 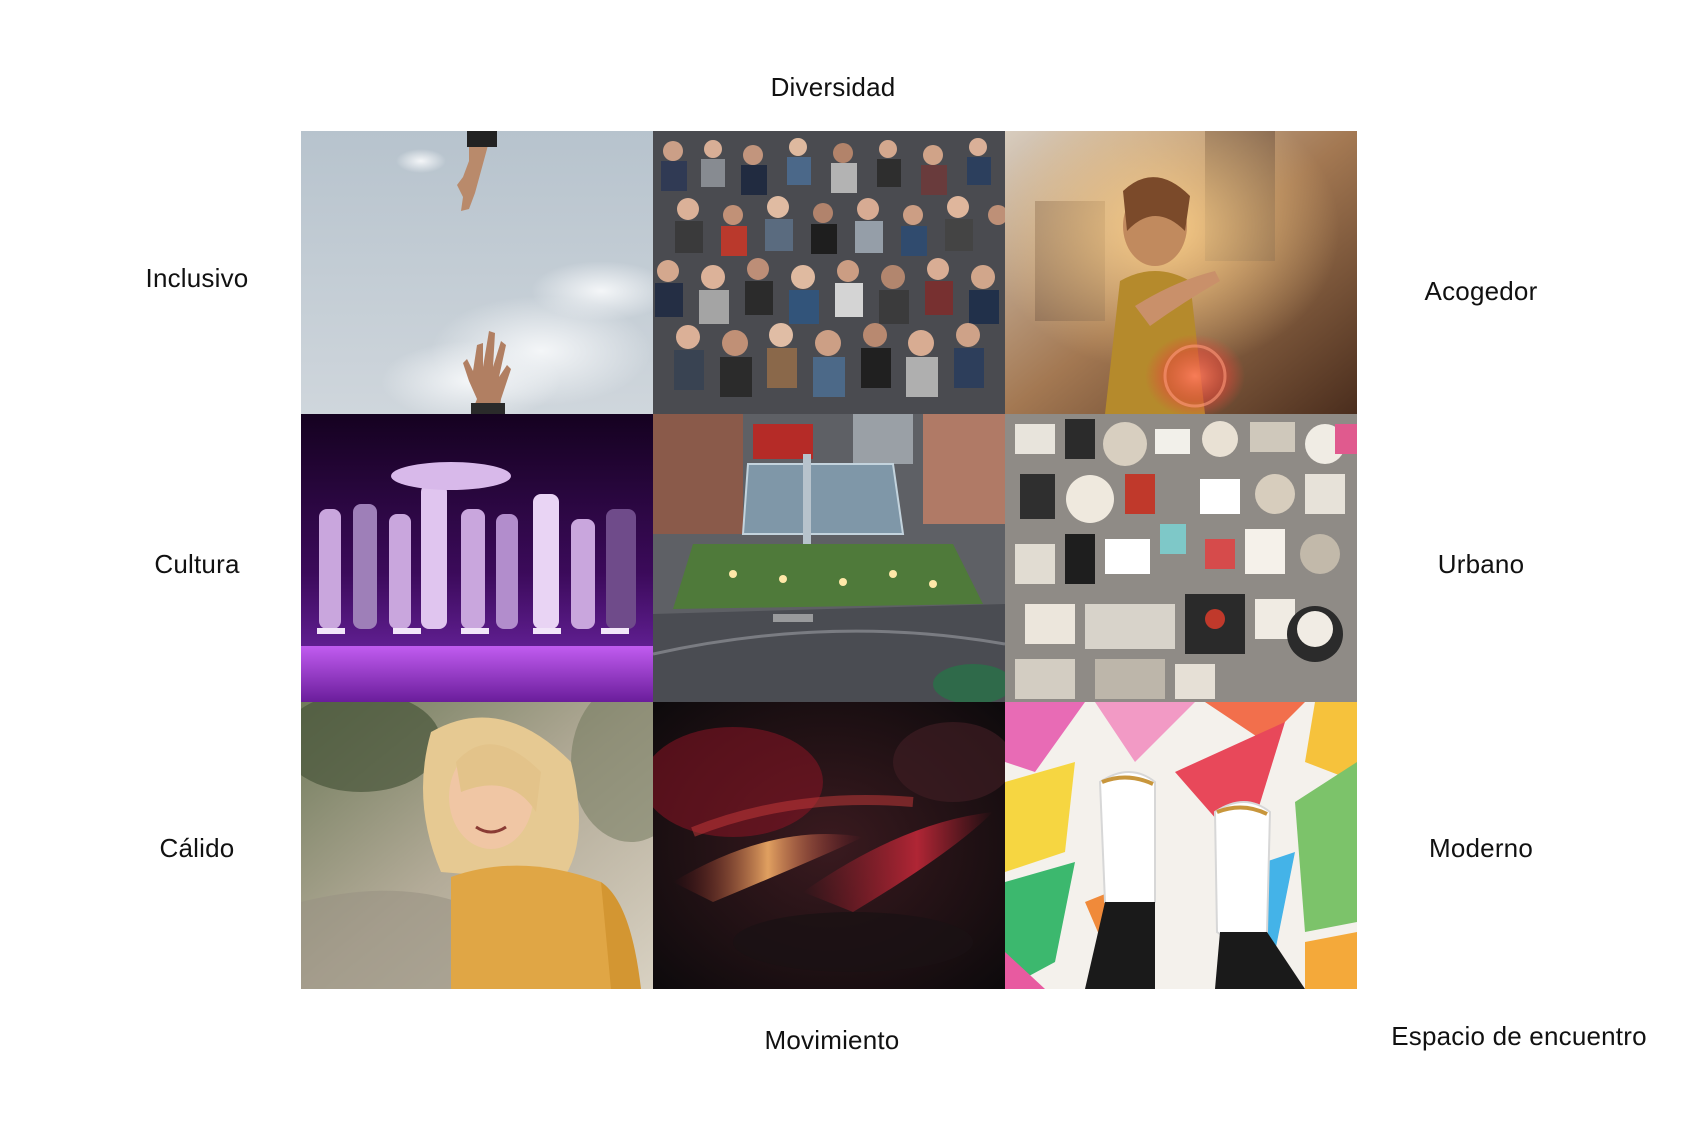 I want to click on photo-urban-building, so click(x=829, y=558).